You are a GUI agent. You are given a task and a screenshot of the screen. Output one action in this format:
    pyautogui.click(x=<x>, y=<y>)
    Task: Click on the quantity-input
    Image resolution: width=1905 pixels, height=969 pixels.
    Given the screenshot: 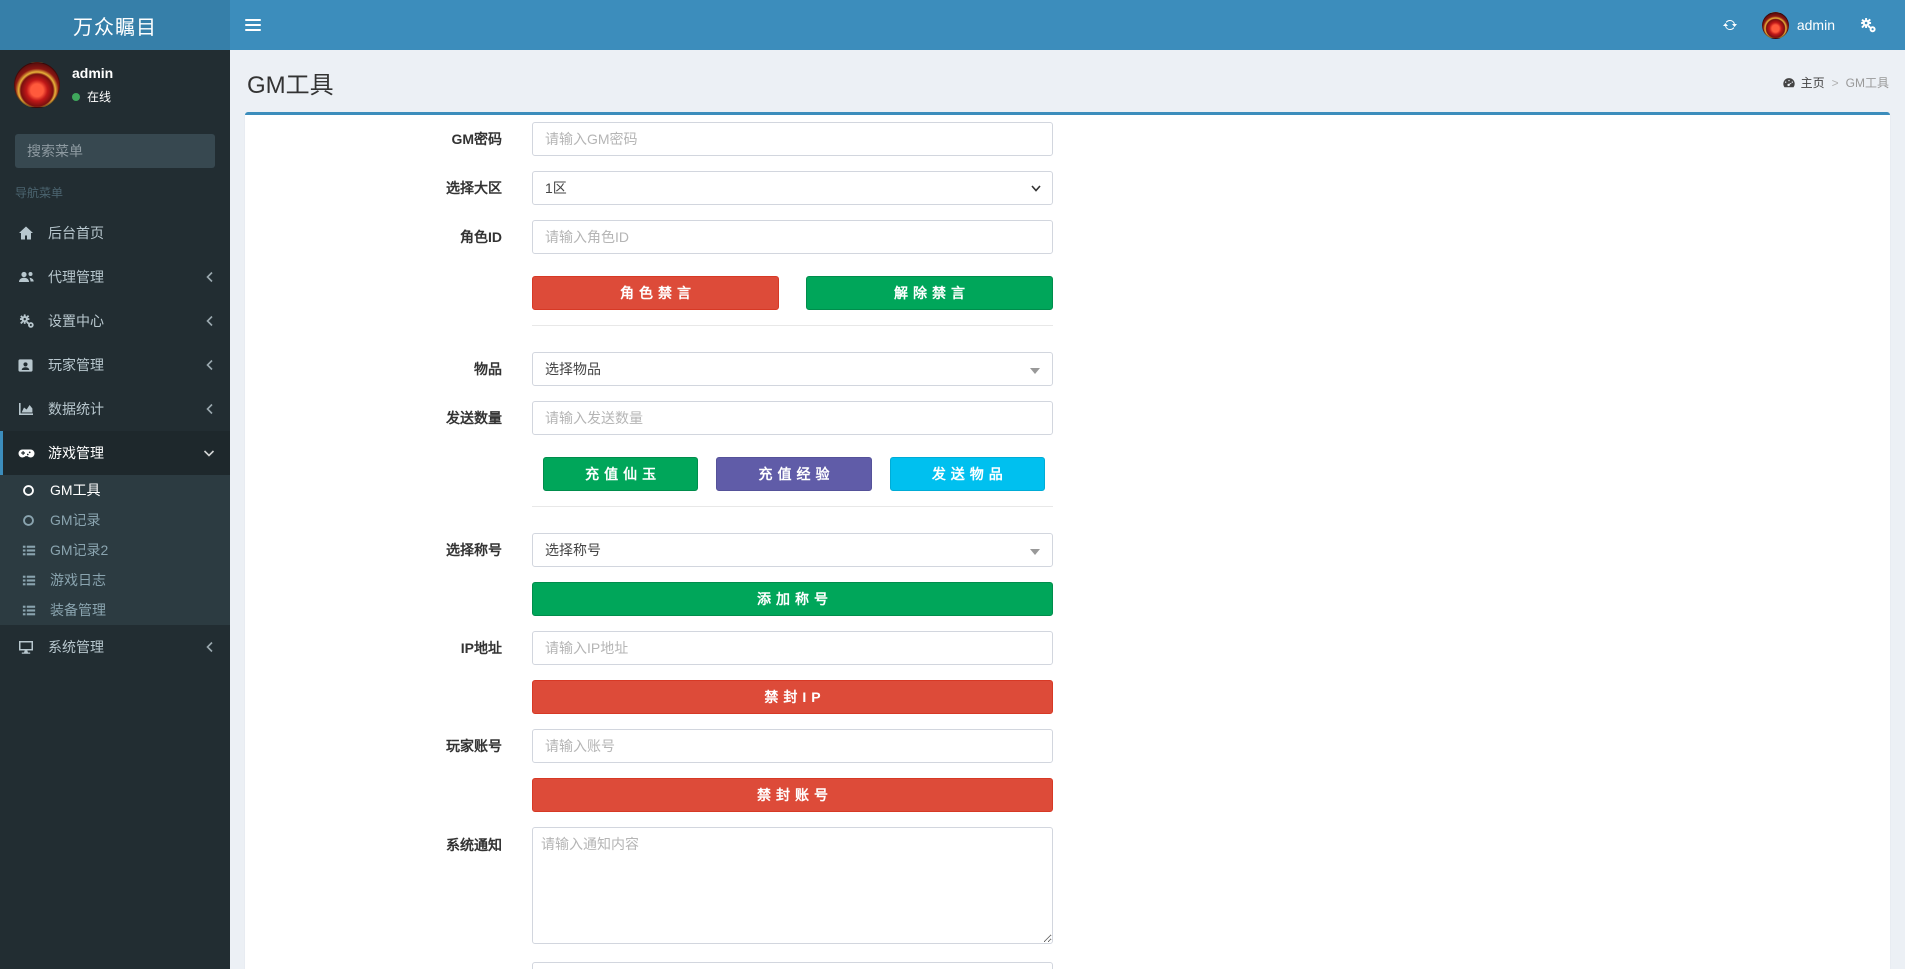 What is the action you would take?
    pyautogui.click(x=792, y=418)
    